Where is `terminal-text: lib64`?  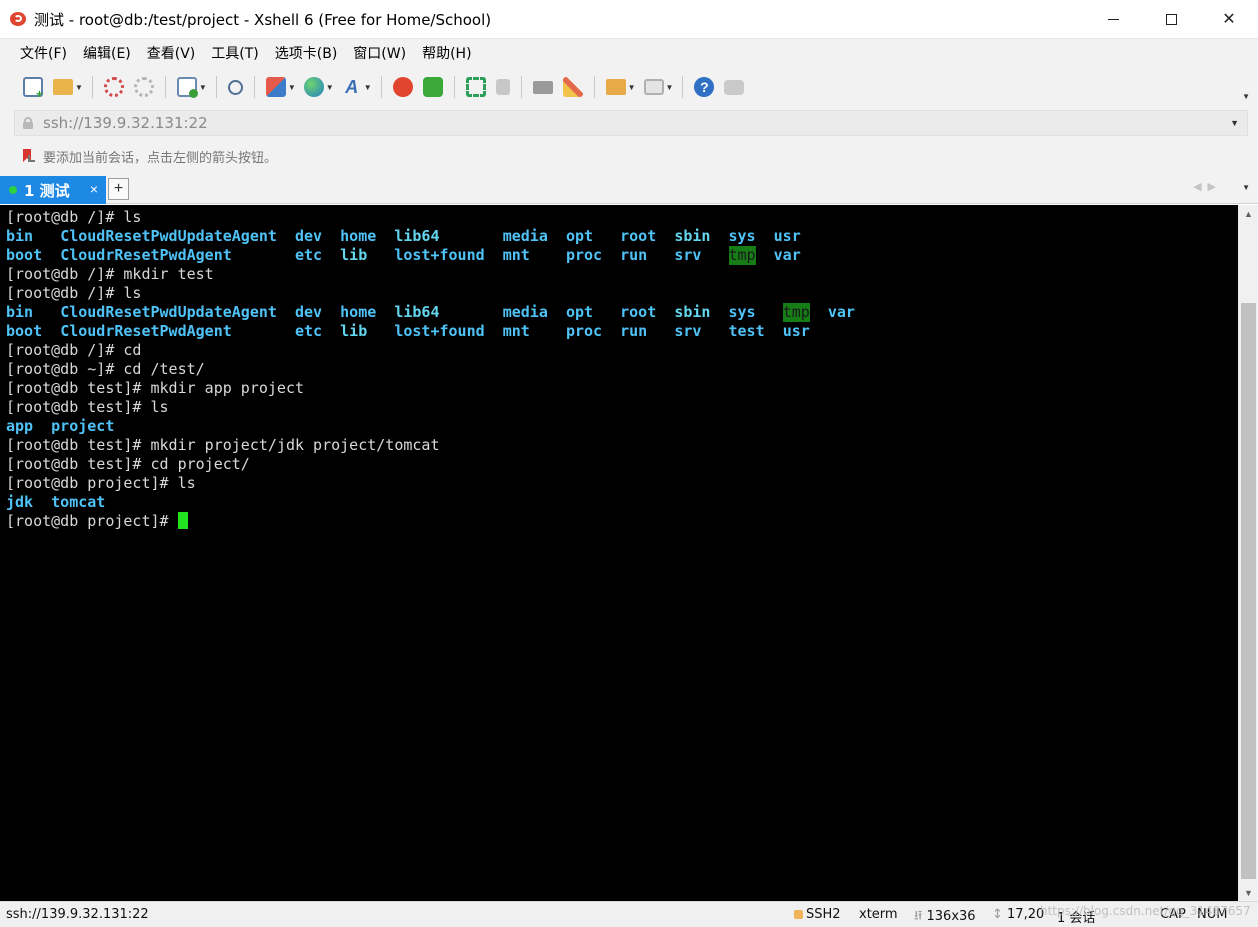 terminal-text: lib64 is located at coordinates (417, 236).